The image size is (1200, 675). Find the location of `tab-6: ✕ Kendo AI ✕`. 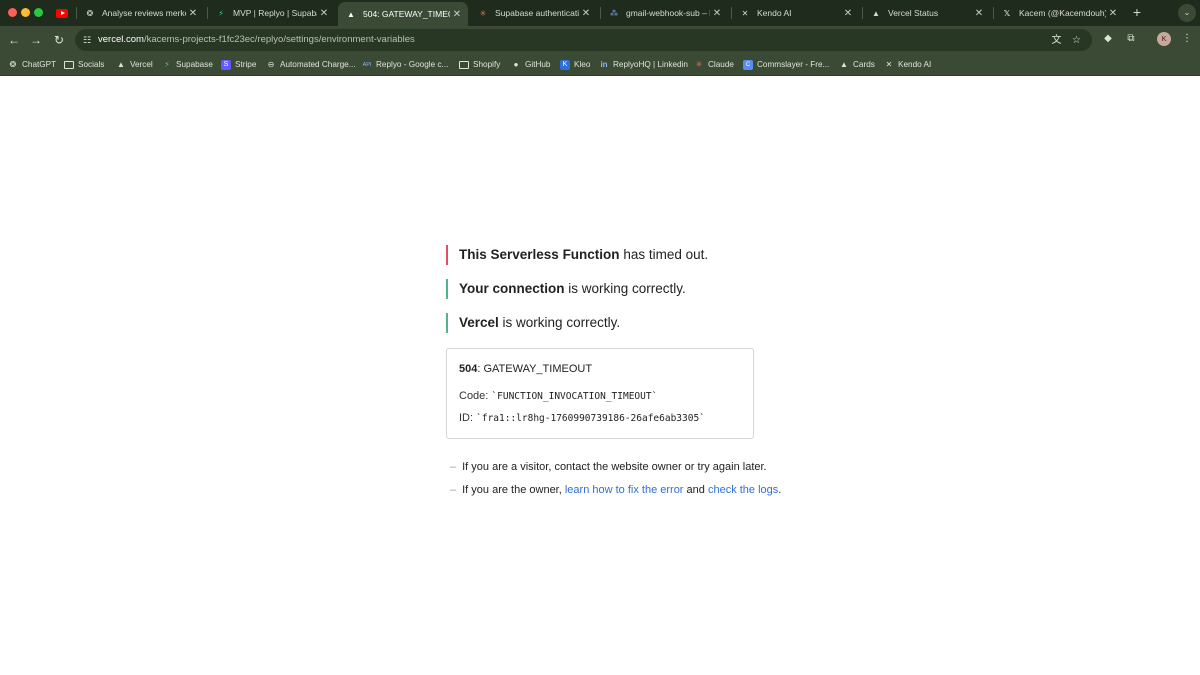

tab-6: ✕ Kendo AI ✕ is located at coordinates (795, 13).